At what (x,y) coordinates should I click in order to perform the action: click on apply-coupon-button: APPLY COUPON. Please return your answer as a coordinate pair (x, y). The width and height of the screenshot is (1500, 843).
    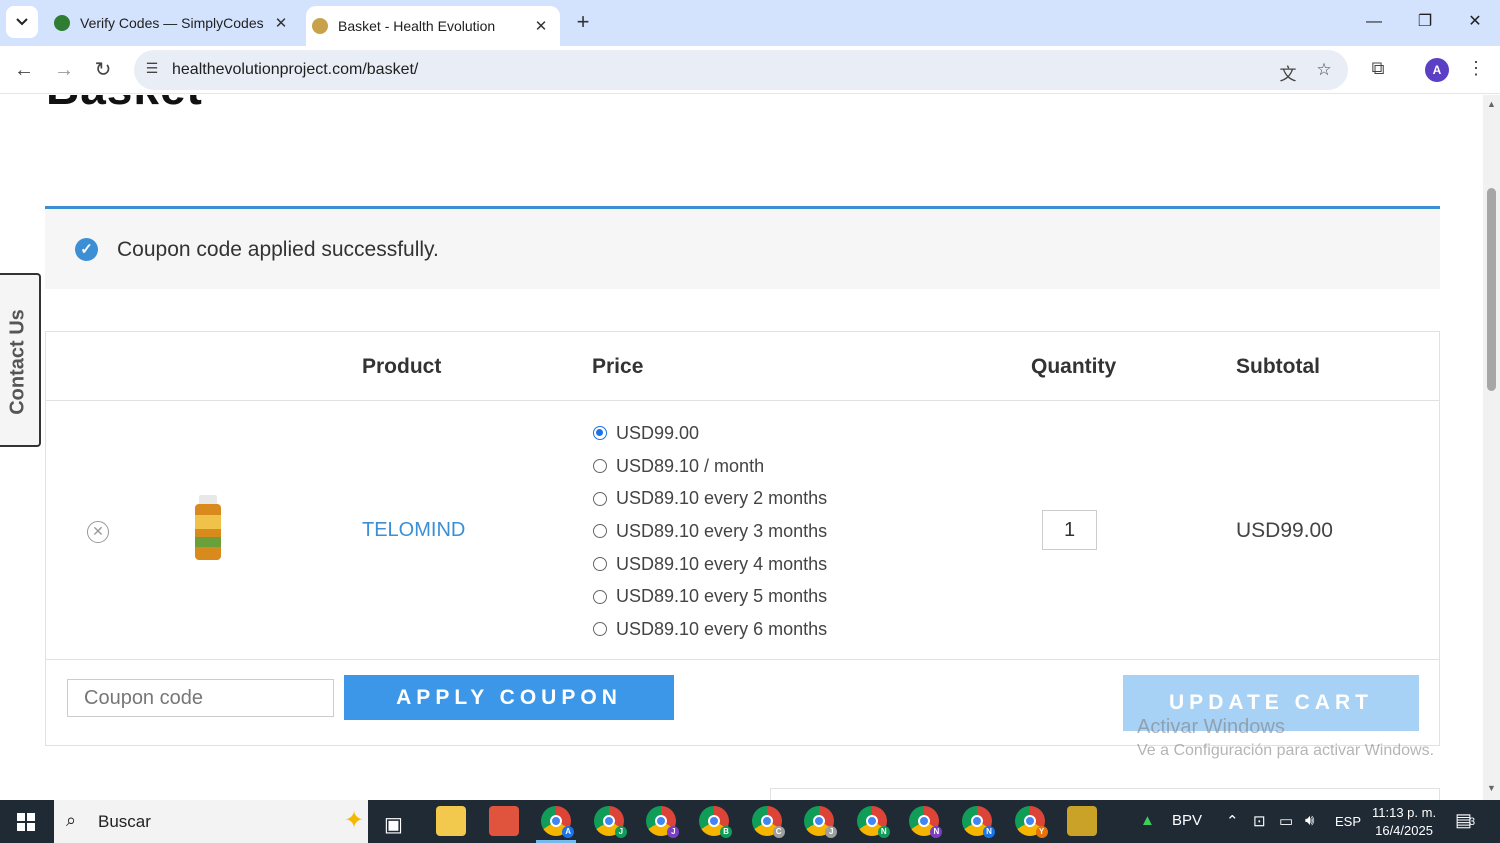
    Looking at the image, I should click on (509, 697).